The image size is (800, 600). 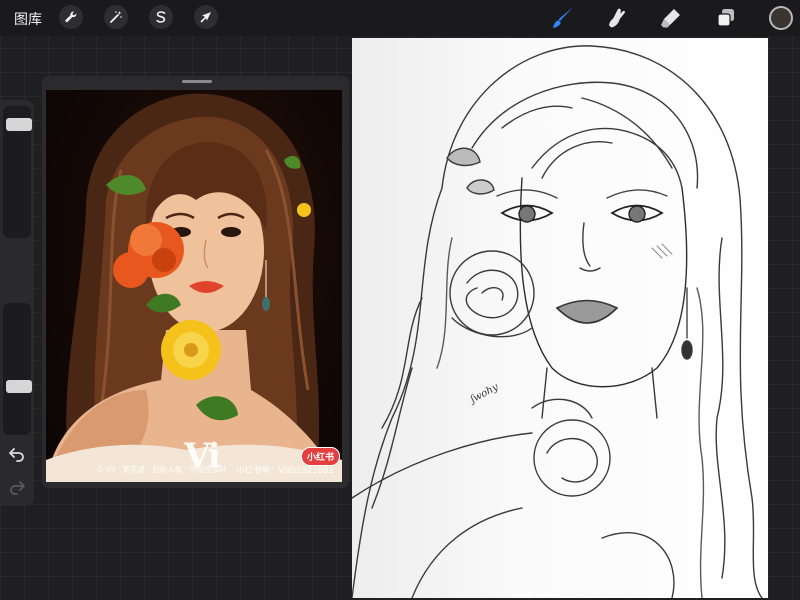 I want to click on eraser-tool-button, so click(x=671, y=18).